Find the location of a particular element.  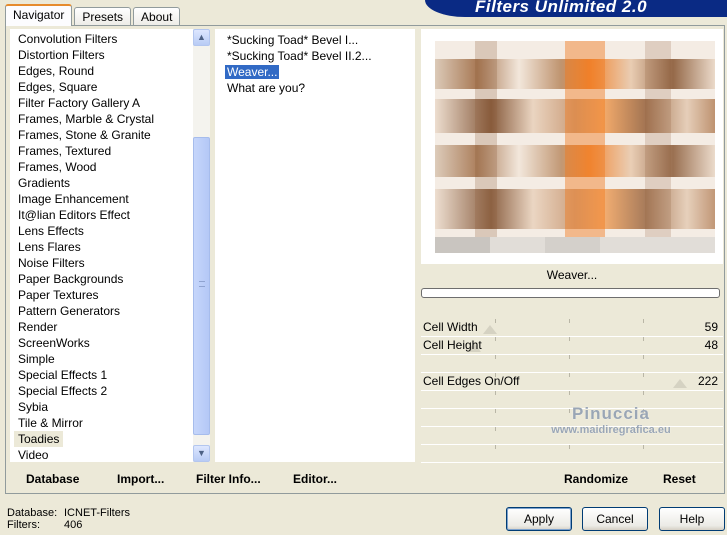

list-item: Paper Backgrounds is located at coordinates (103, 279).